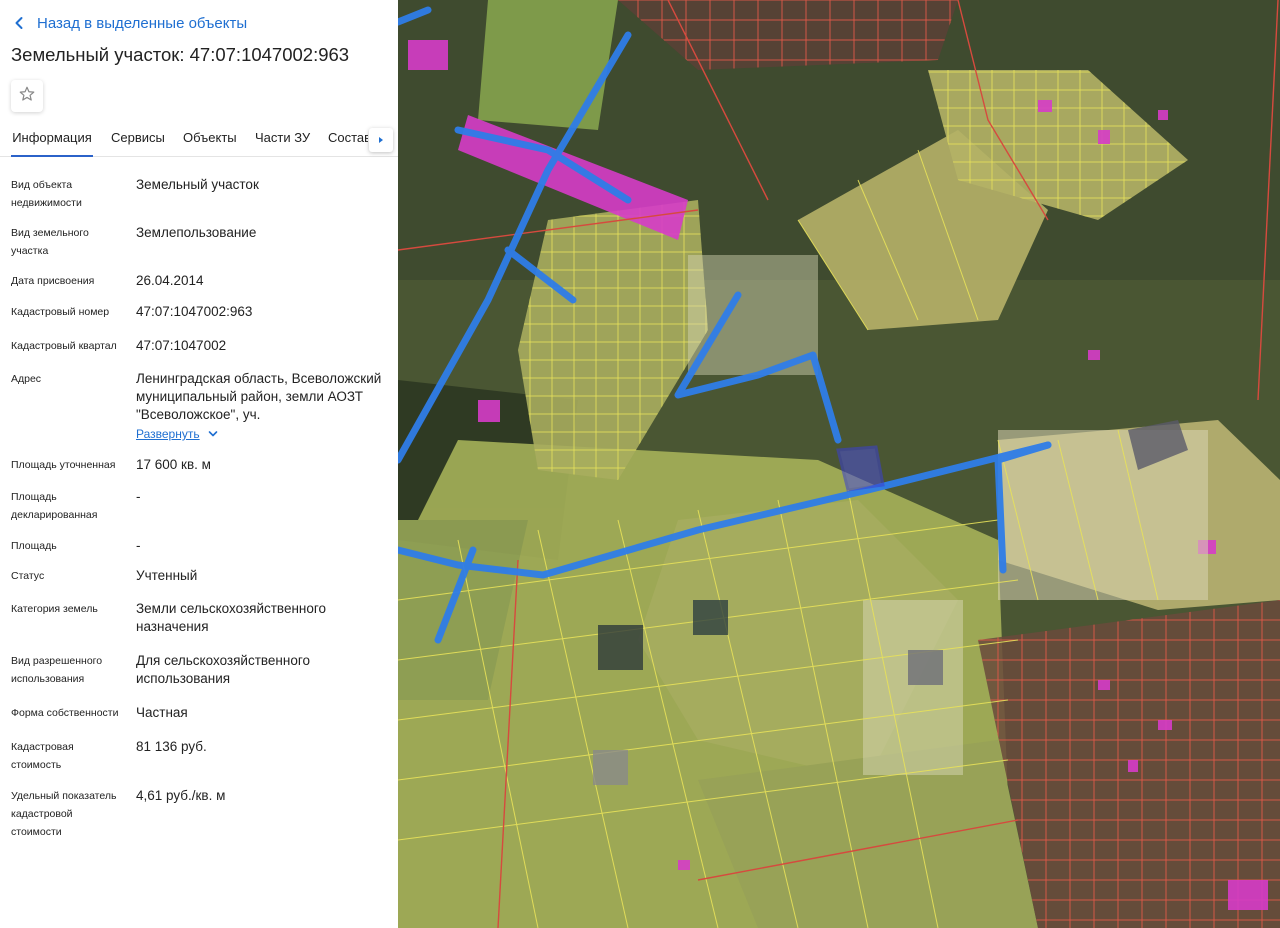 This screenshot has height=928, width=1280. What do you see at coordinates (60, 312) in the screenshot?
I see `info-label: Кадастровый номер` at bounding box center [60, 312].